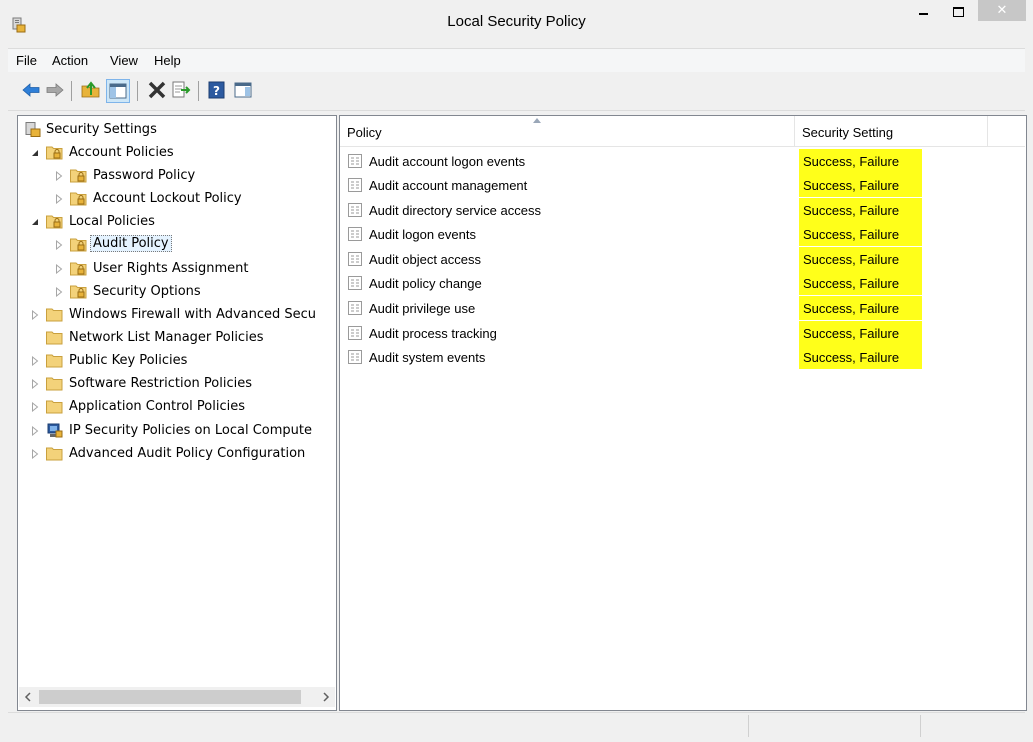  I want to click on menu-help: Help, so click(167, 60).